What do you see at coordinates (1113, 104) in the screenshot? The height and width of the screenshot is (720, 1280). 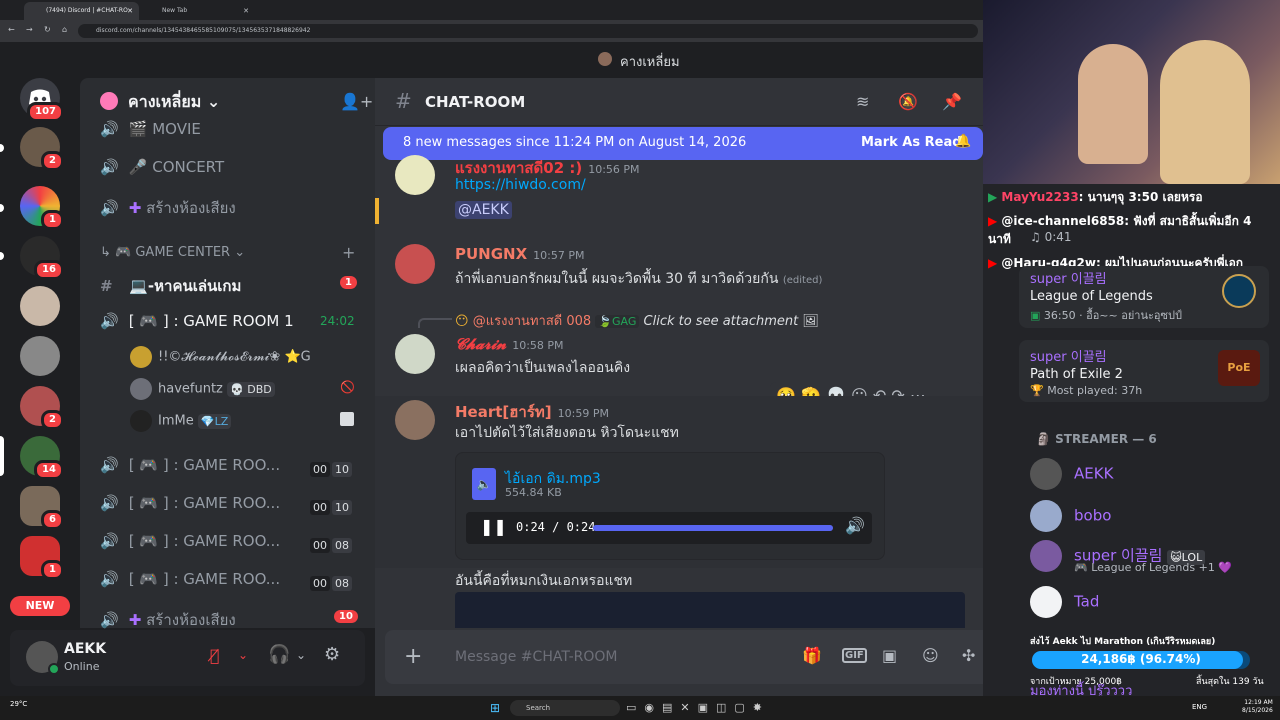 I see `streamer-figure-left` at bounding box center [1113, 104].